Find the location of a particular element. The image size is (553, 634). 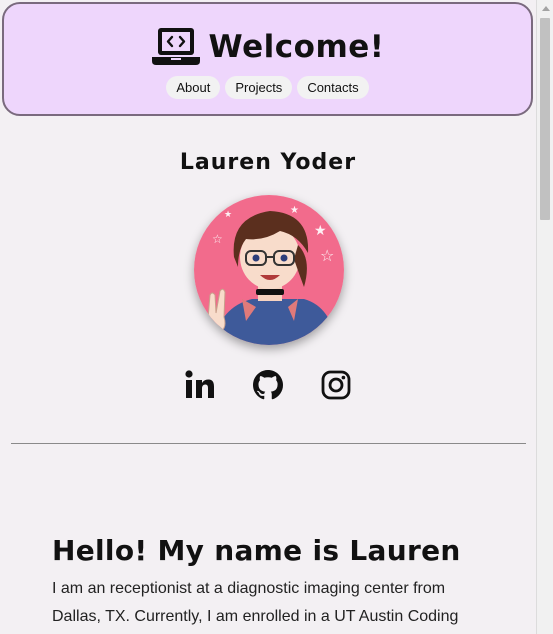

laptop-code-icon is located at coordinates (176, 47).